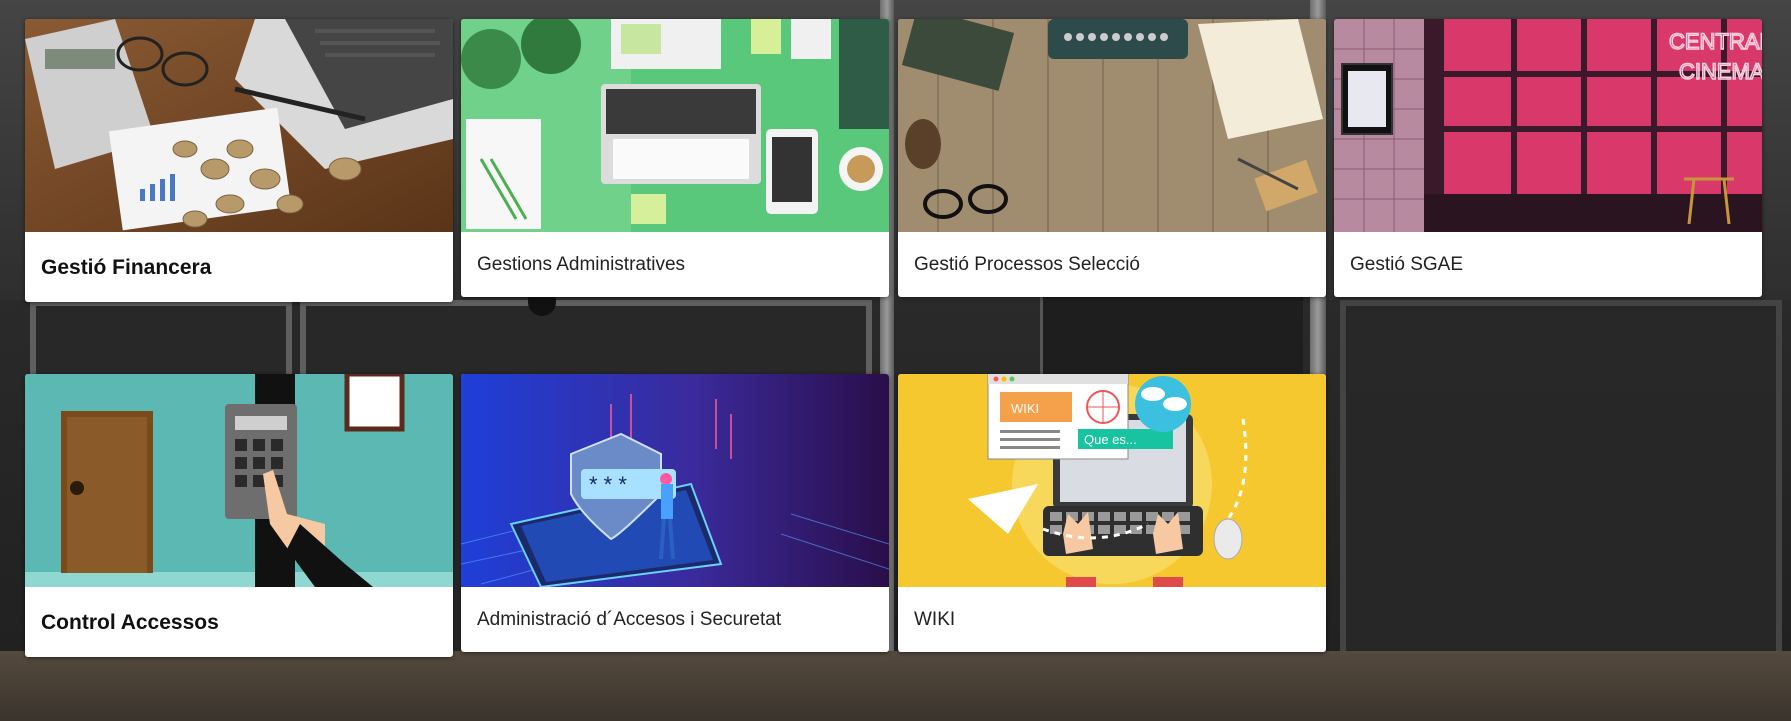 The height and width of the screenshot is (721, 1791). What do you see at coordinates (239, 480) in the screenshot?
I see `keypad-illustration` at bounding box center [239, 480].